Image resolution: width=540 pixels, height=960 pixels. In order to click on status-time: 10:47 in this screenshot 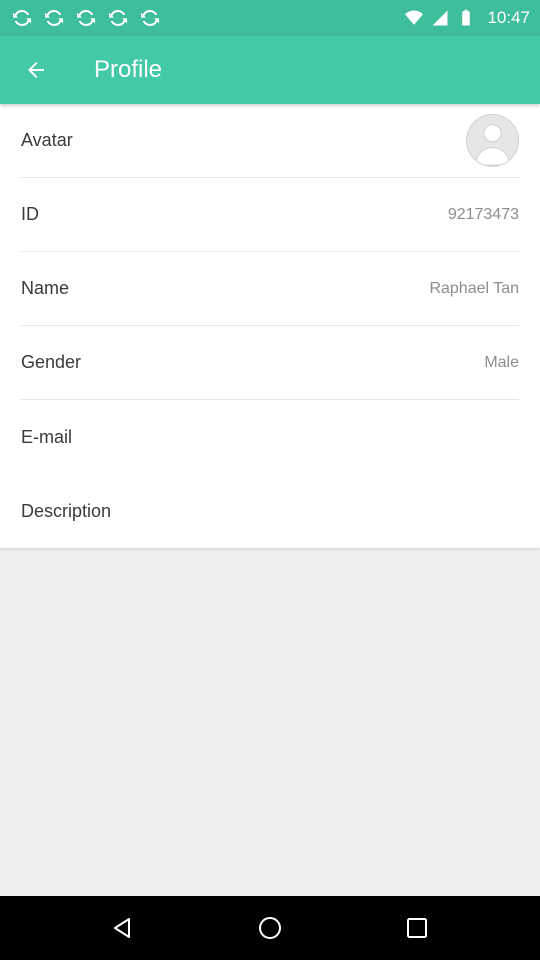, I will do `click(508, 17)`.